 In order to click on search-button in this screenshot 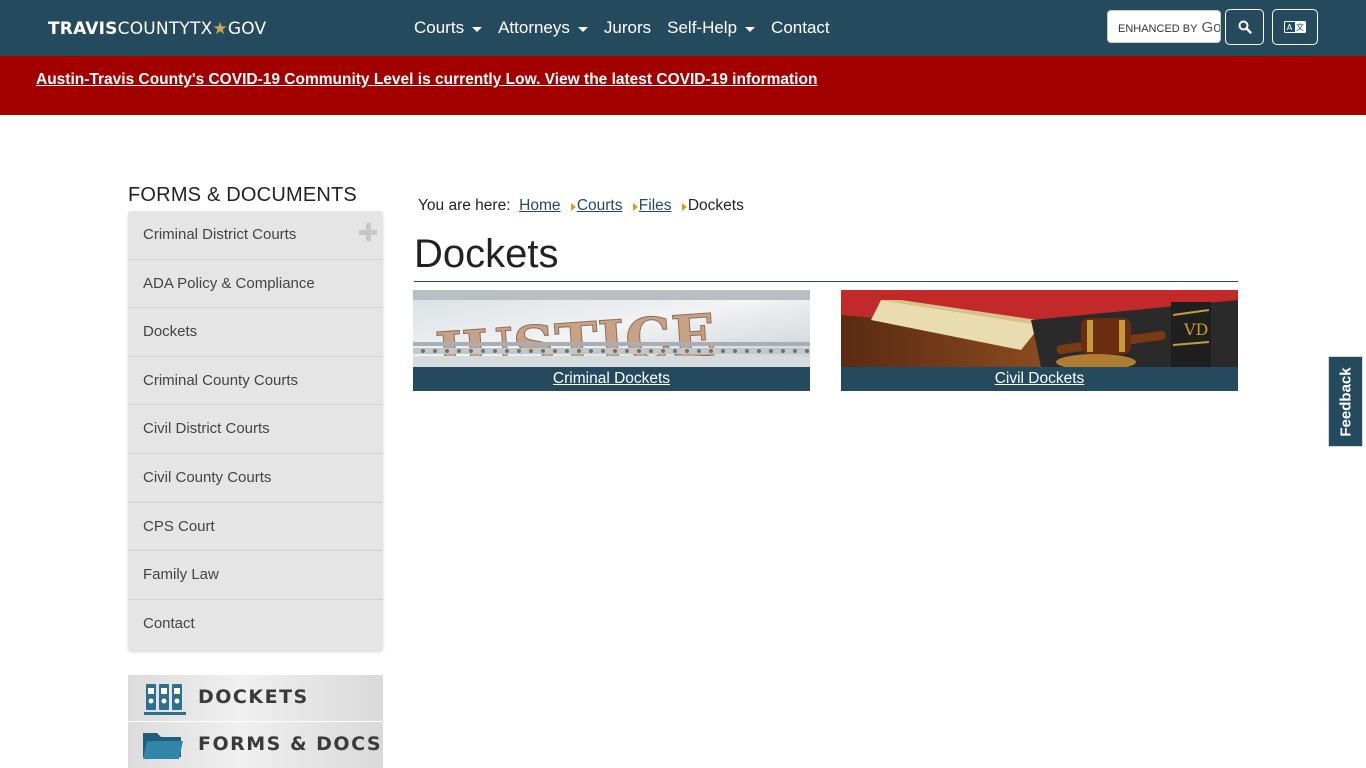, I will do `click(1244, 27)`.